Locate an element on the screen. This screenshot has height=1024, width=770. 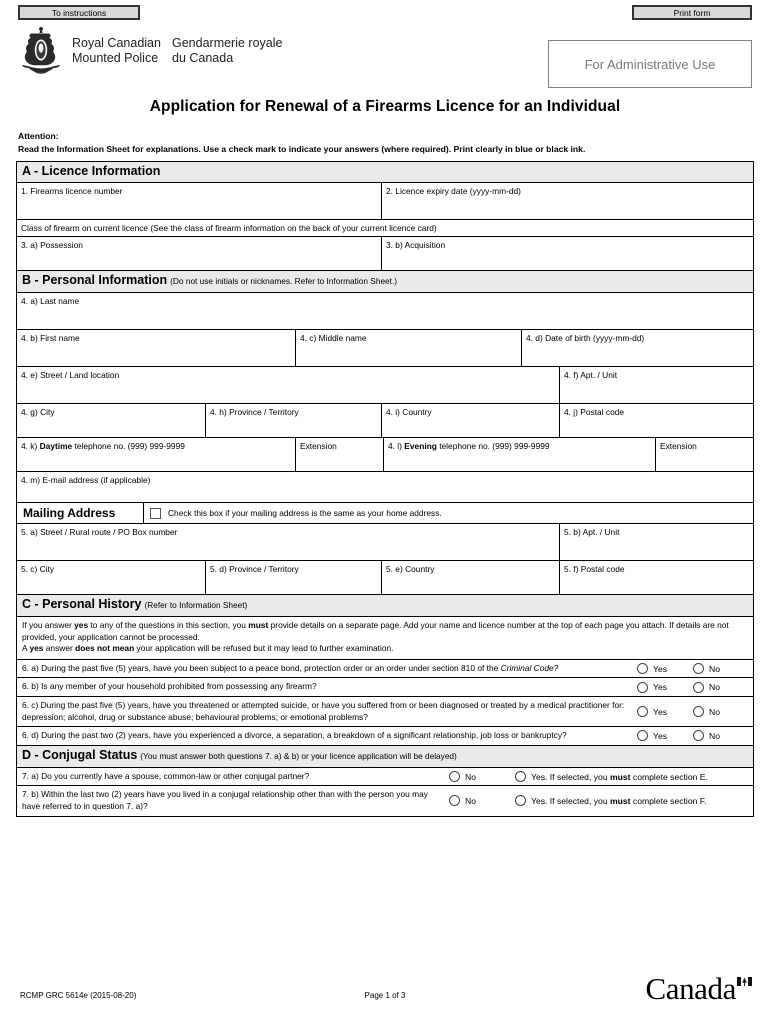
for-administrative-use-label: For Administrative Use is located at coordinates (650, 64).